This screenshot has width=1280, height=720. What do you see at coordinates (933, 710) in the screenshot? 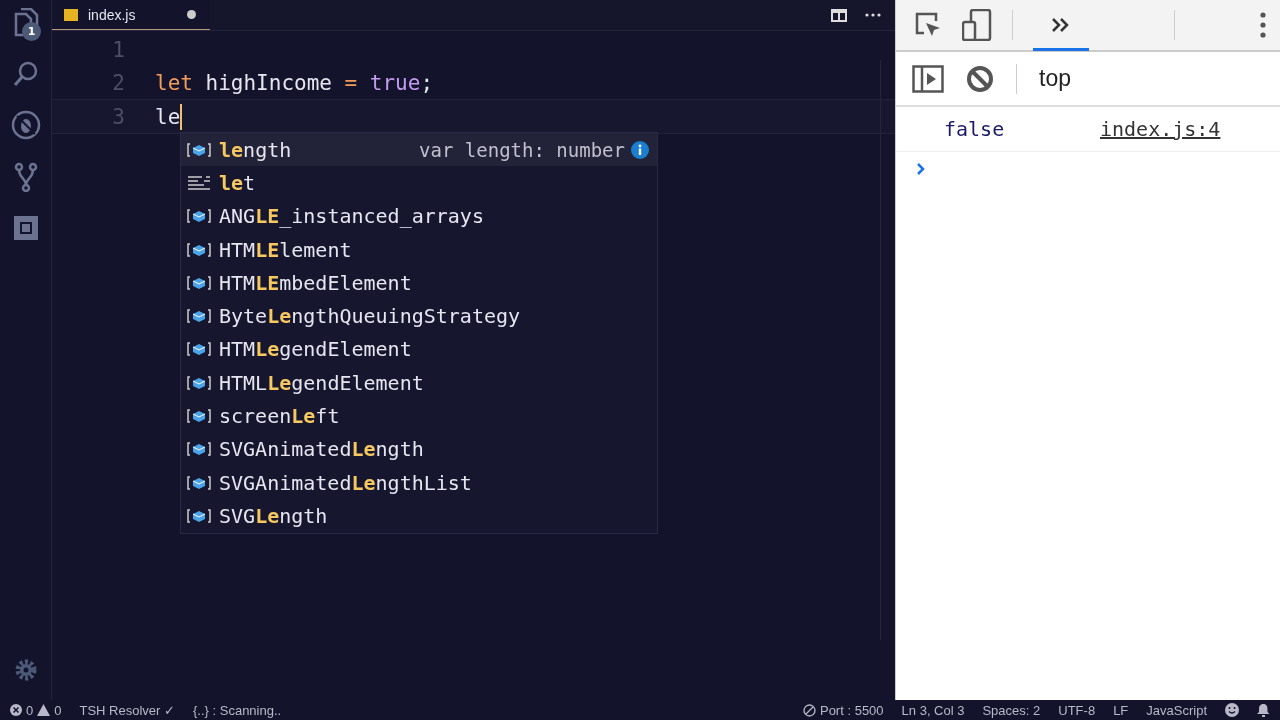
I see `status-item: Ln 3, Col 3` at bounding box center [933, 710].